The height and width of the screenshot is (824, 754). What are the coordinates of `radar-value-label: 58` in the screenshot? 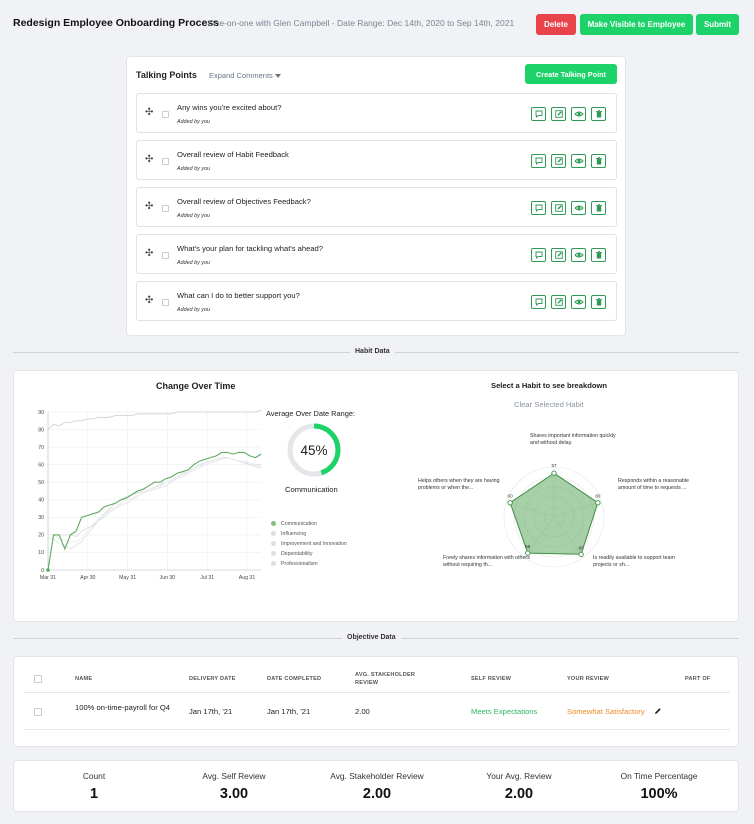 It's located at (528, 546).